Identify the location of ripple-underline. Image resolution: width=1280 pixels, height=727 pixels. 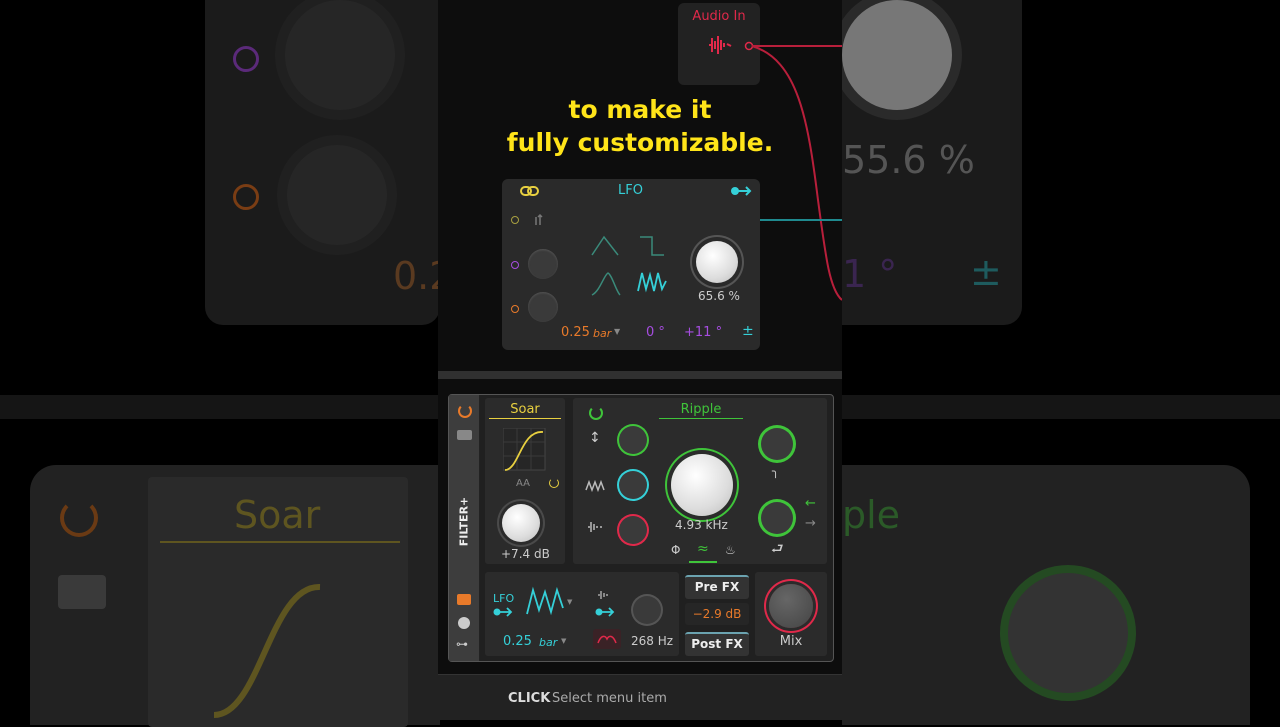
(701, 418).